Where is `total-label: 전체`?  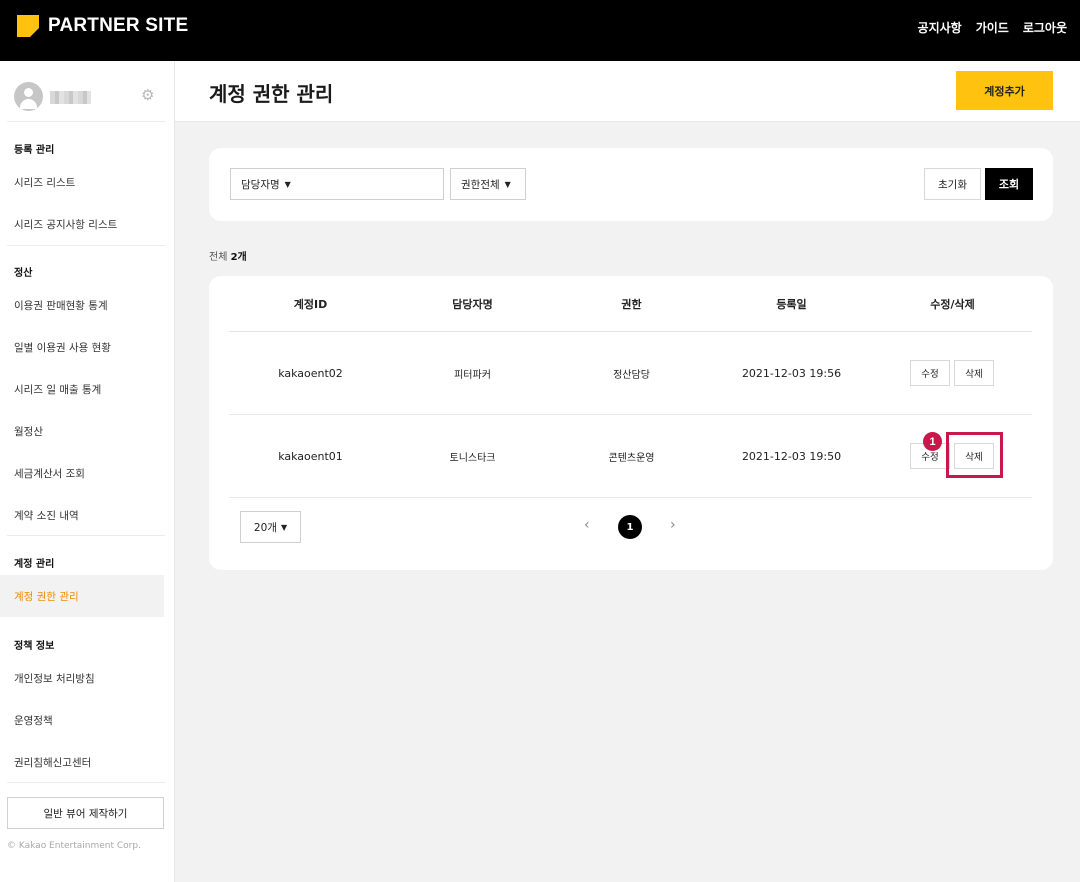
total-label: 전체 is located at coordinates (218, 257).